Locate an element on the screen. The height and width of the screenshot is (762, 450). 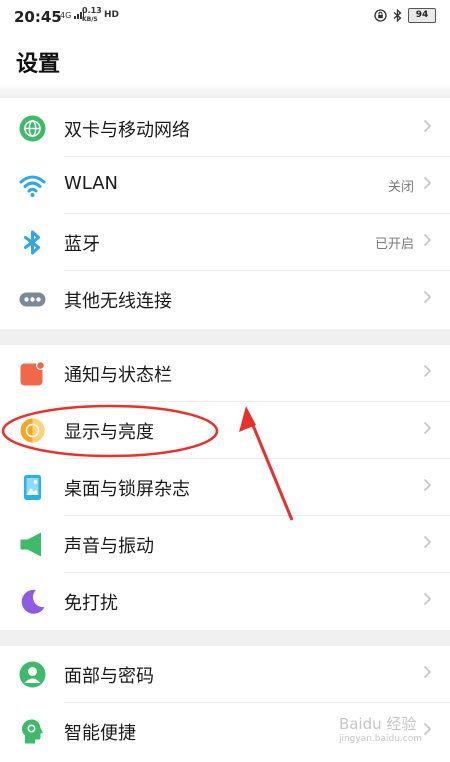
page-title: 设置 is located at coordinates (38, 64).